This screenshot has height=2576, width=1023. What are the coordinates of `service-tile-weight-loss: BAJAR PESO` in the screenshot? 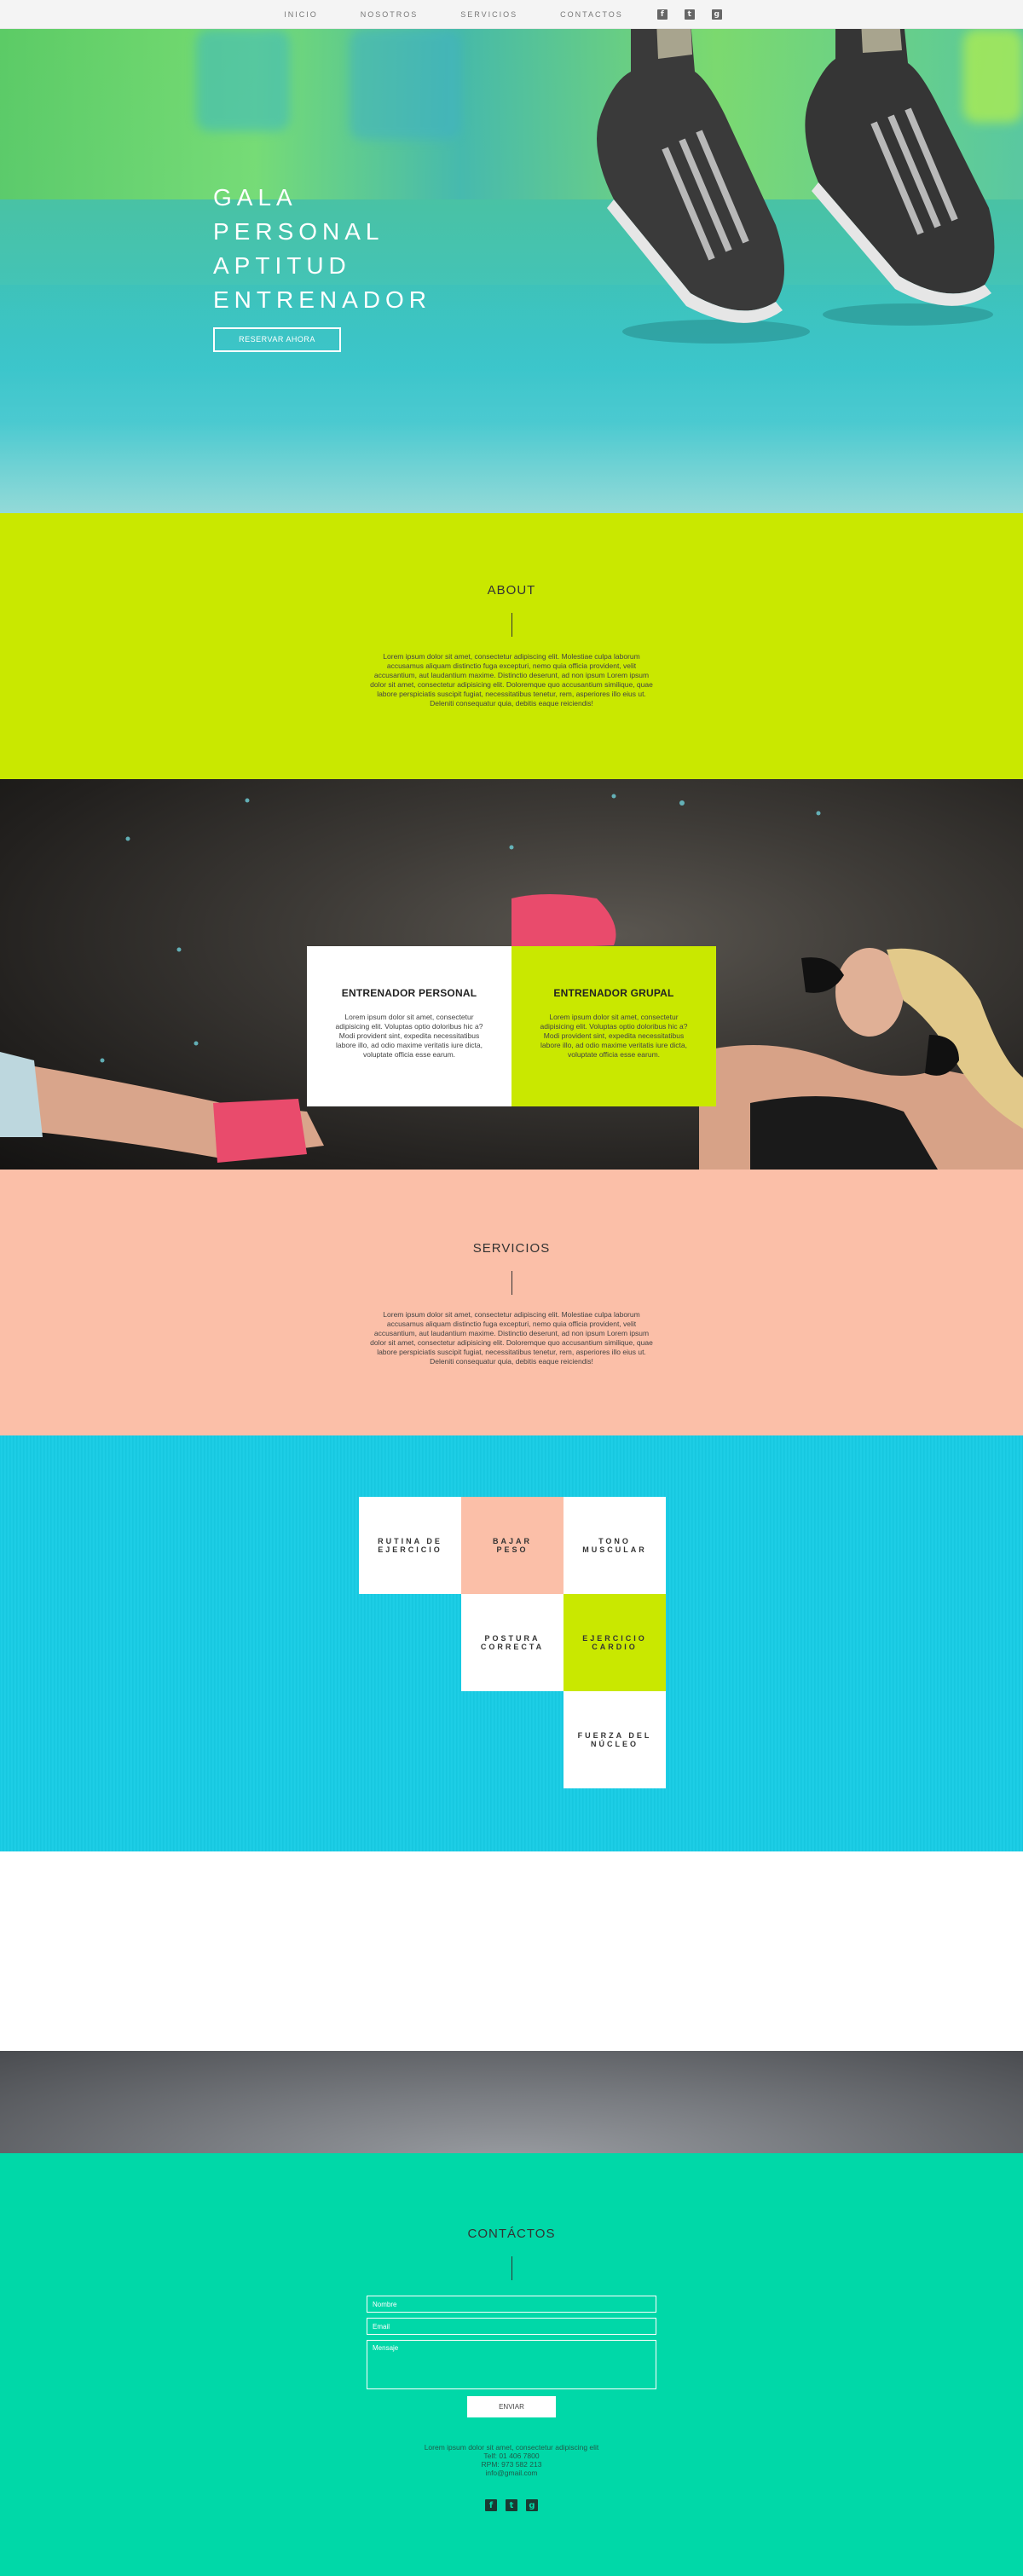 It's located at (513, 1545).